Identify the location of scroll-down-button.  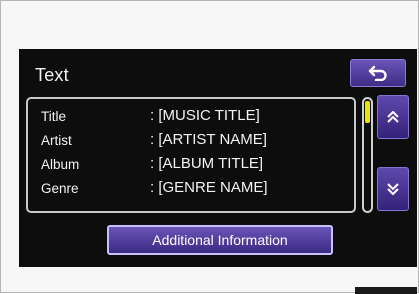
(393, 189).